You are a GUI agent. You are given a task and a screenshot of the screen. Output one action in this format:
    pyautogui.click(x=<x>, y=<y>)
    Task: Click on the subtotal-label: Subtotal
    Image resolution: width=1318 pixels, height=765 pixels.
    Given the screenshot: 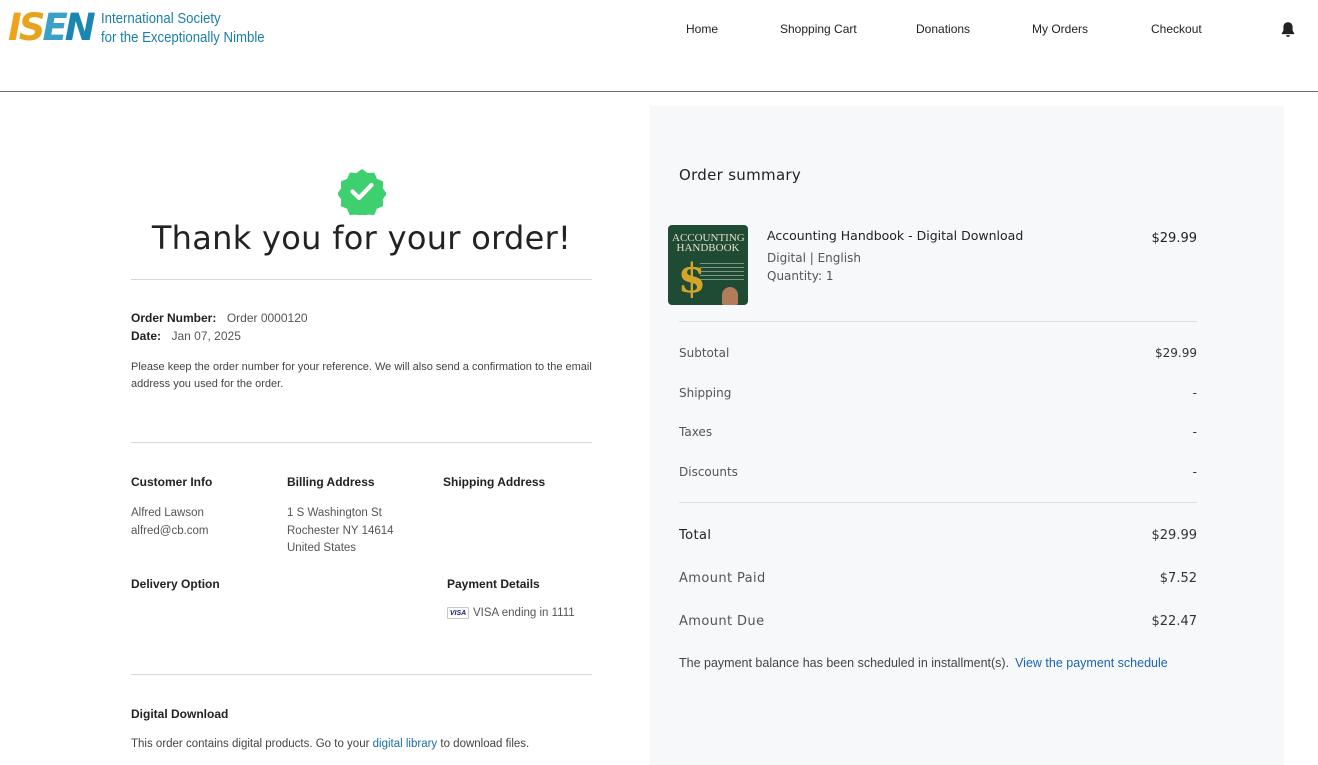 What is the action you would take?
    pyautogui.click(x=704, y=353)
    